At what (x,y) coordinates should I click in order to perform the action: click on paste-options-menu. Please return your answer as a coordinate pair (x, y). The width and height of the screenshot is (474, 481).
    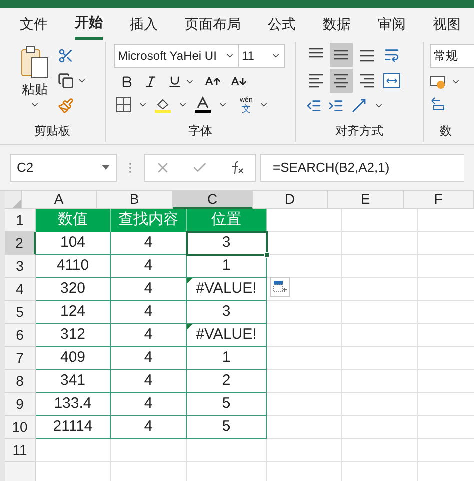
    Looking at the image, I should click on (280, 287).